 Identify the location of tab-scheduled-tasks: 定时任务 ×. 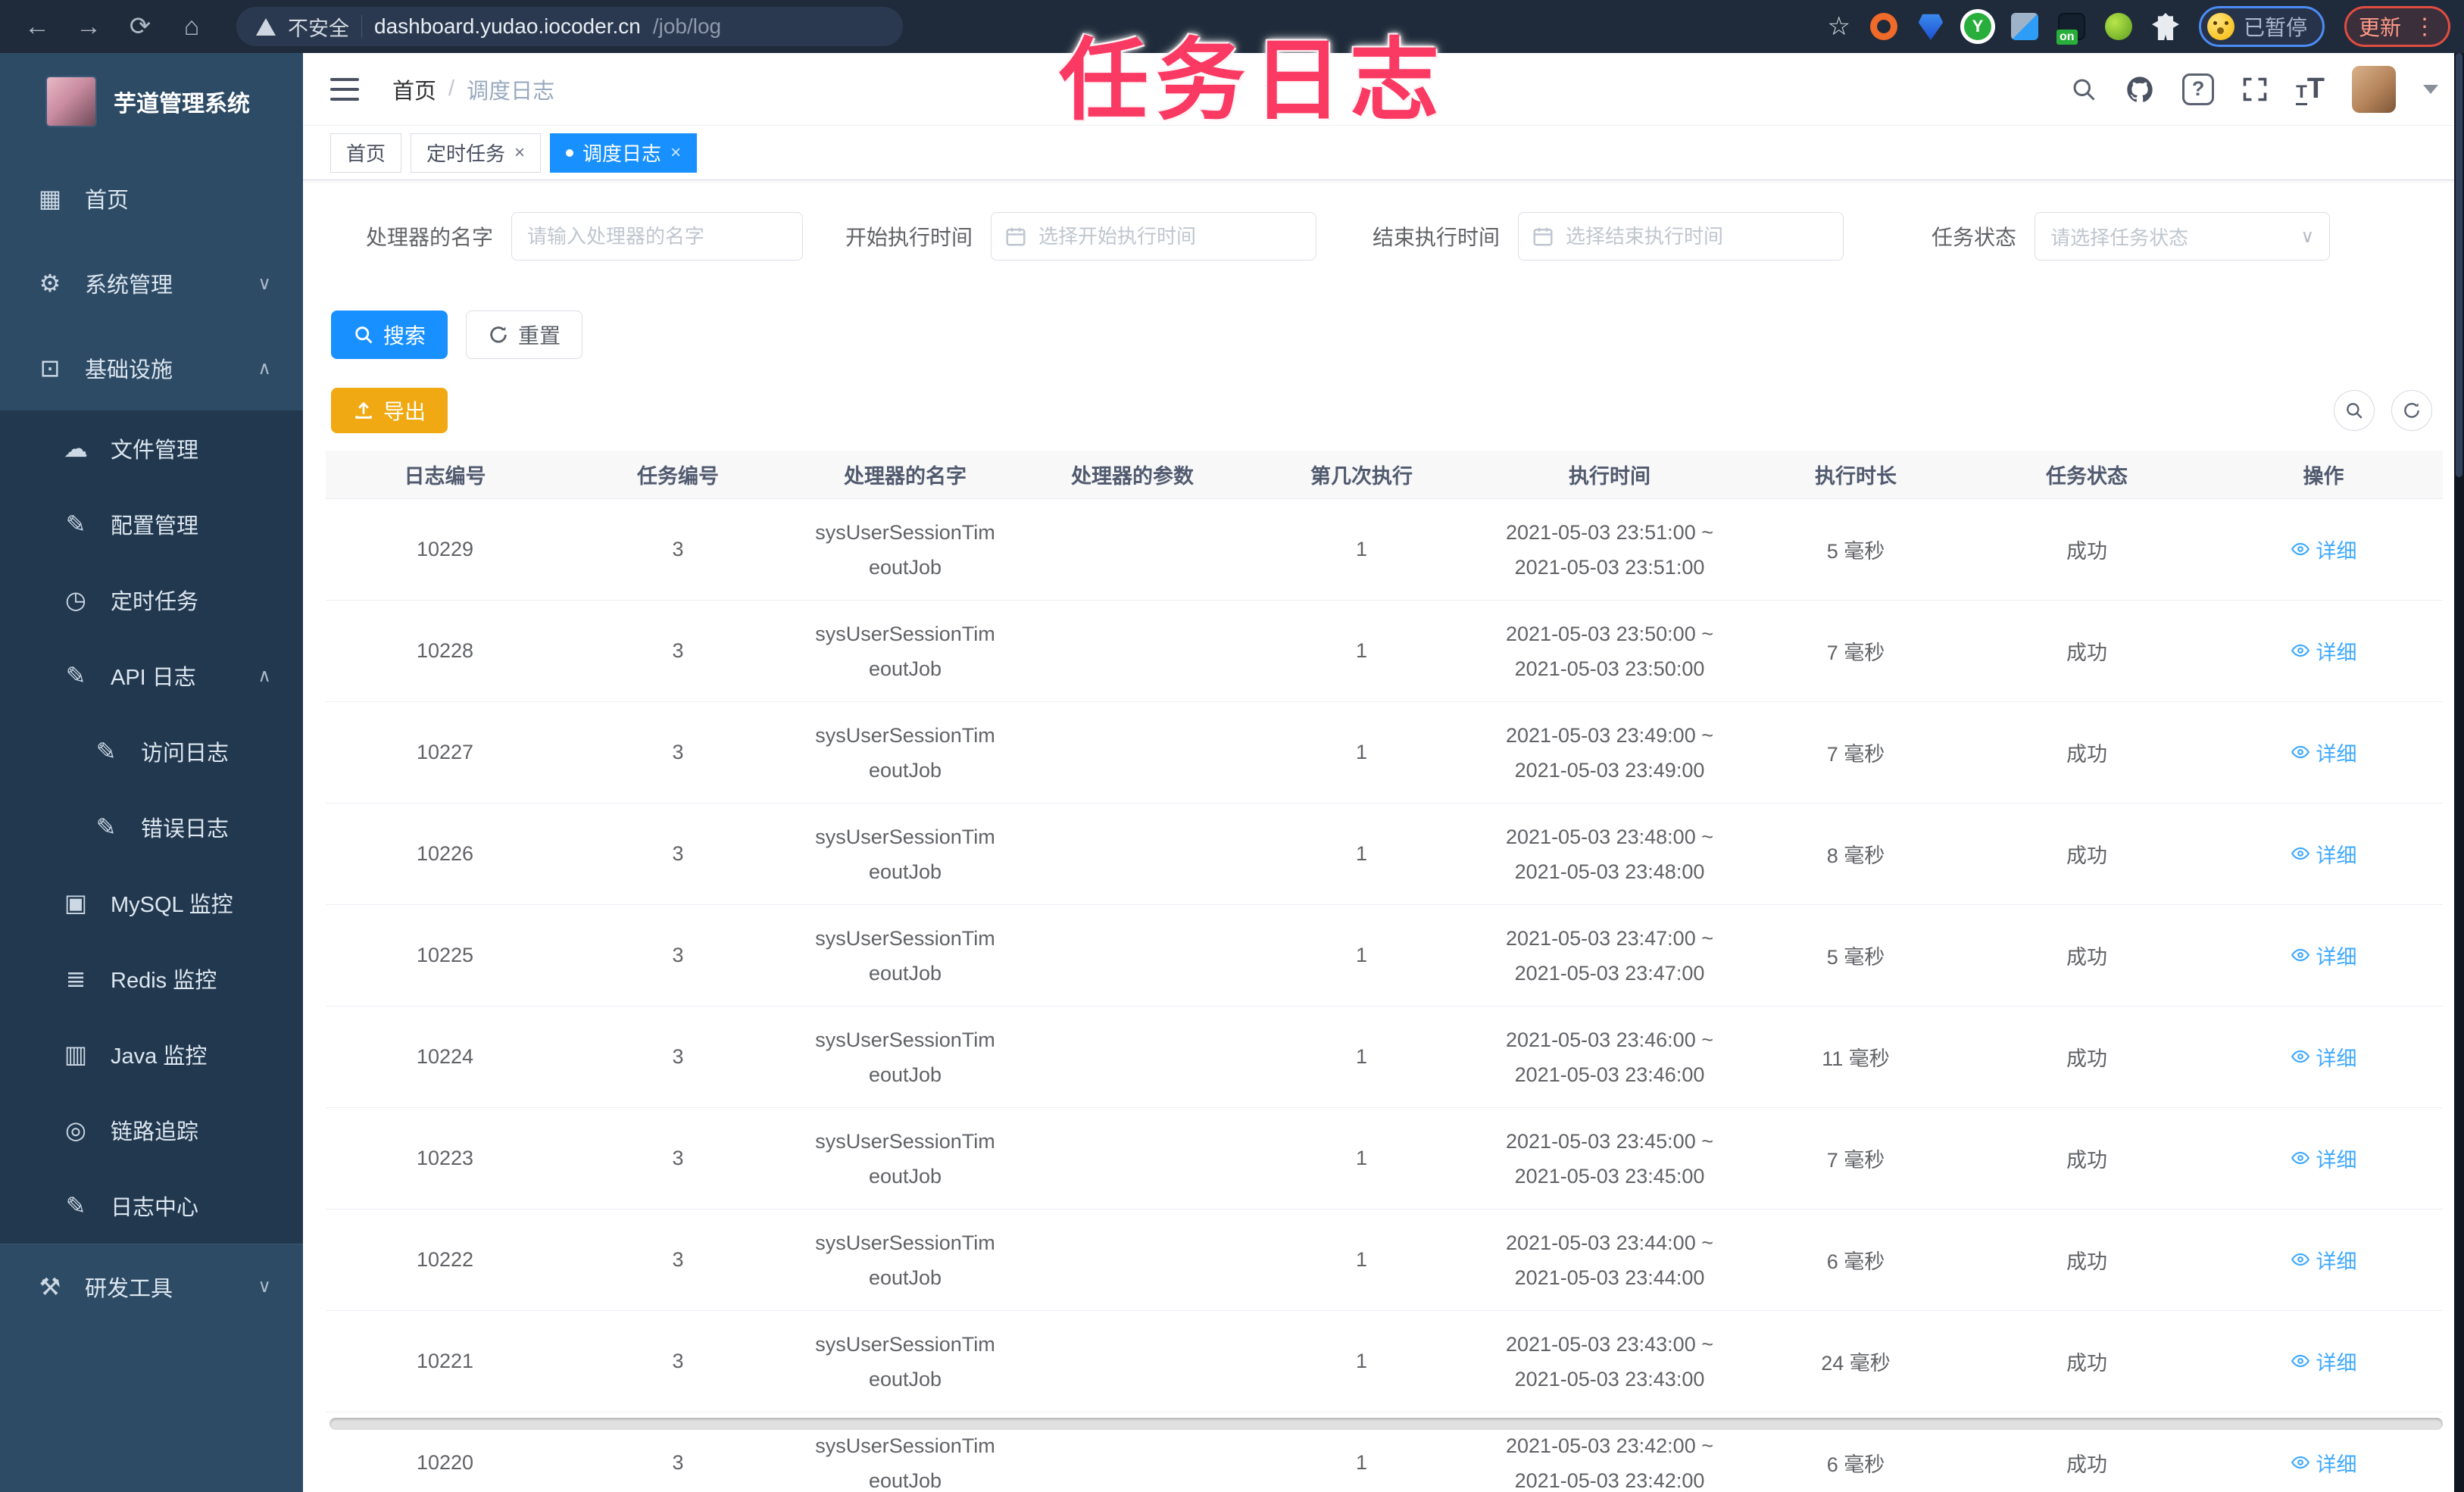
(476, 153).